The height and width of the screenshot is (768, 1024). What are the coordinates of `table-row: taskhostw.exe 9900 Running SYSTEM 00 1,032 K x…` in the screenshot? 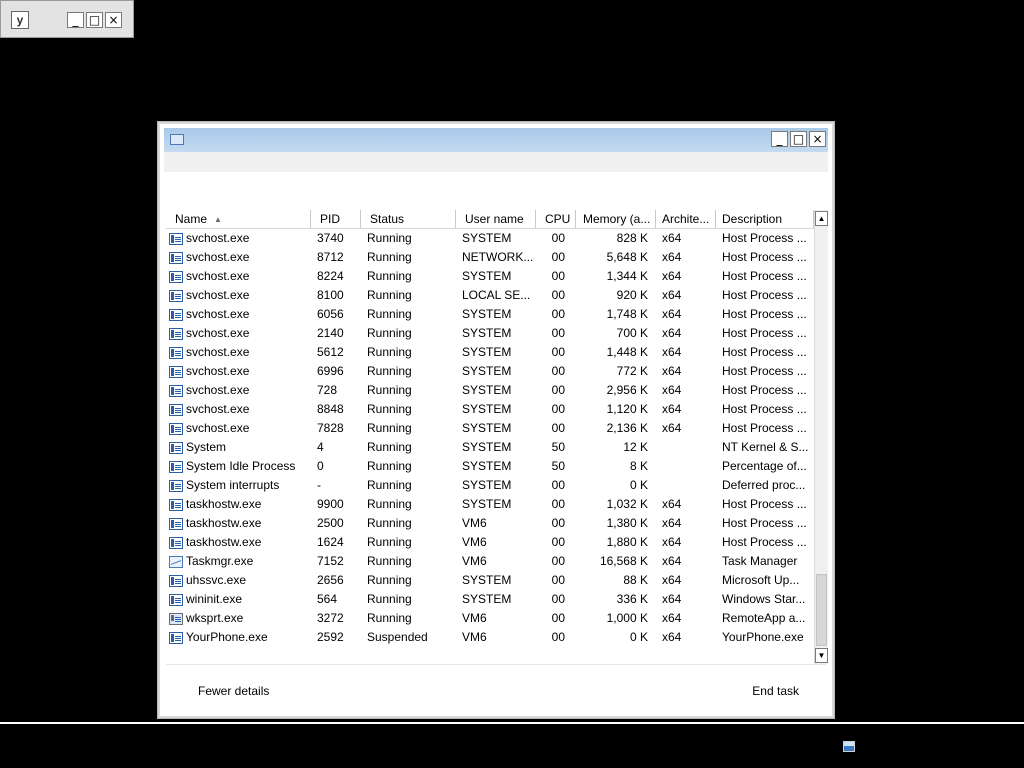 It's located at (490, 504).